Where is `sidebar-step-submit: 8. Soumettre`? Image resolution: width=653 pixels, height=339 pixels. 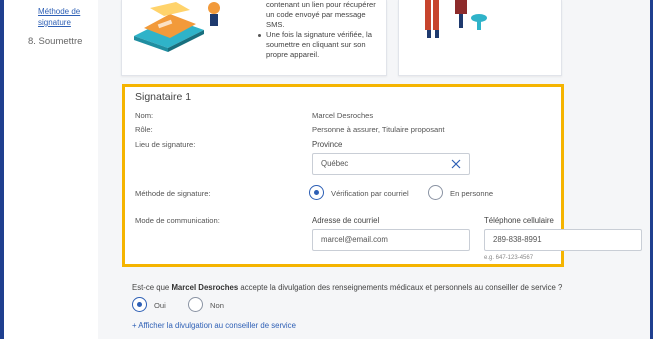
sidebar-step-submit: 8. Soumettre is located at coordinates (55, 41).